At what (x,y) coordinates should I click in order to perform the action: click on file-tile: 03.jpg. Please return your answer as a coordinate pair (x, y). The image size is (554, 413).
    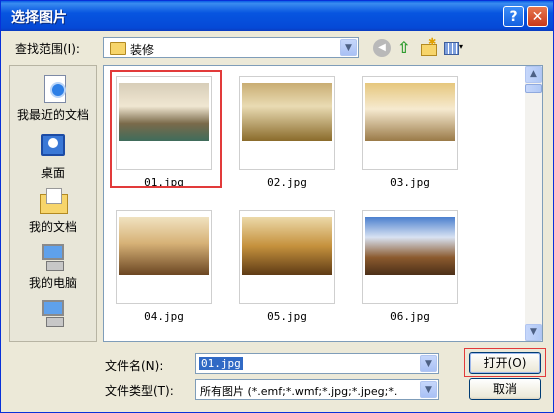
    Looking at the image, I should click on (414, 131).